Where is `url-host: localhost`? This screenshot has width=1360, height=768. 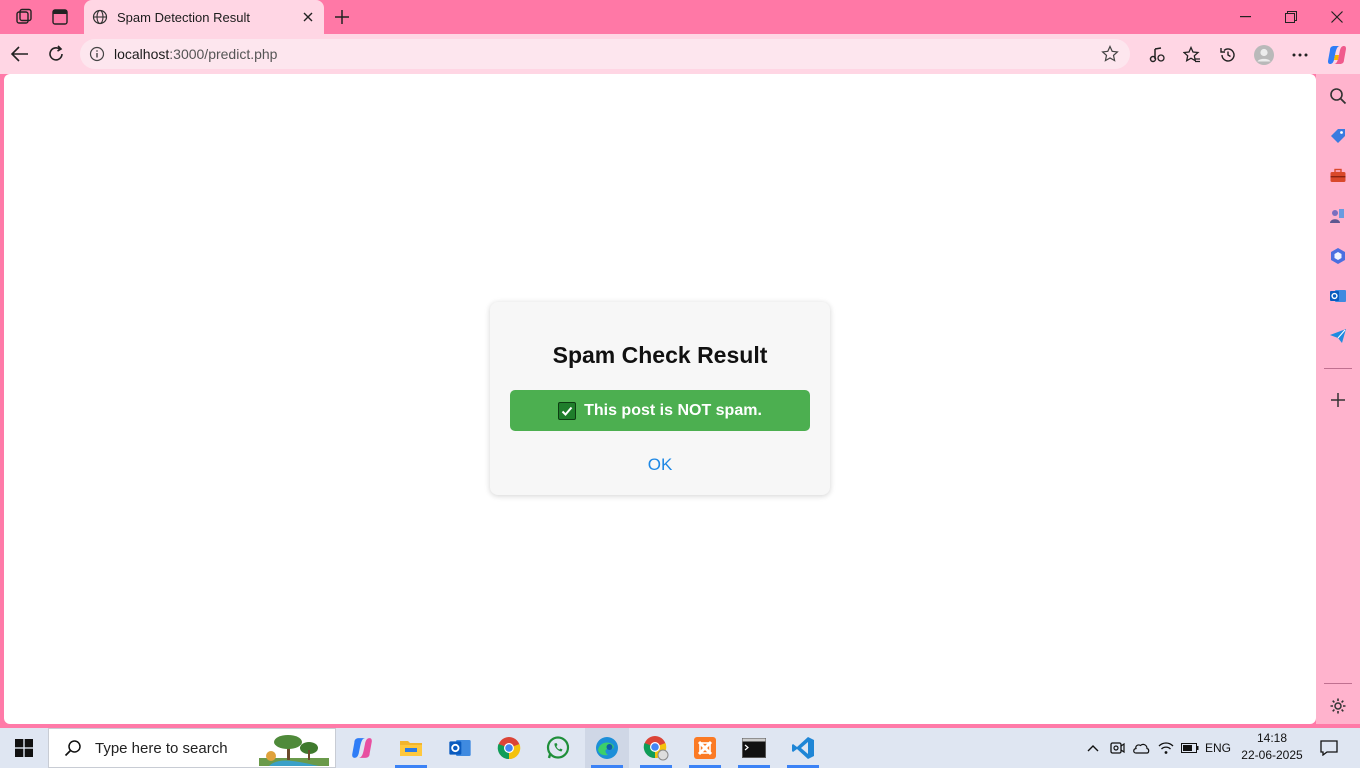 url-host: localhost is located at coordinates (142, 54).